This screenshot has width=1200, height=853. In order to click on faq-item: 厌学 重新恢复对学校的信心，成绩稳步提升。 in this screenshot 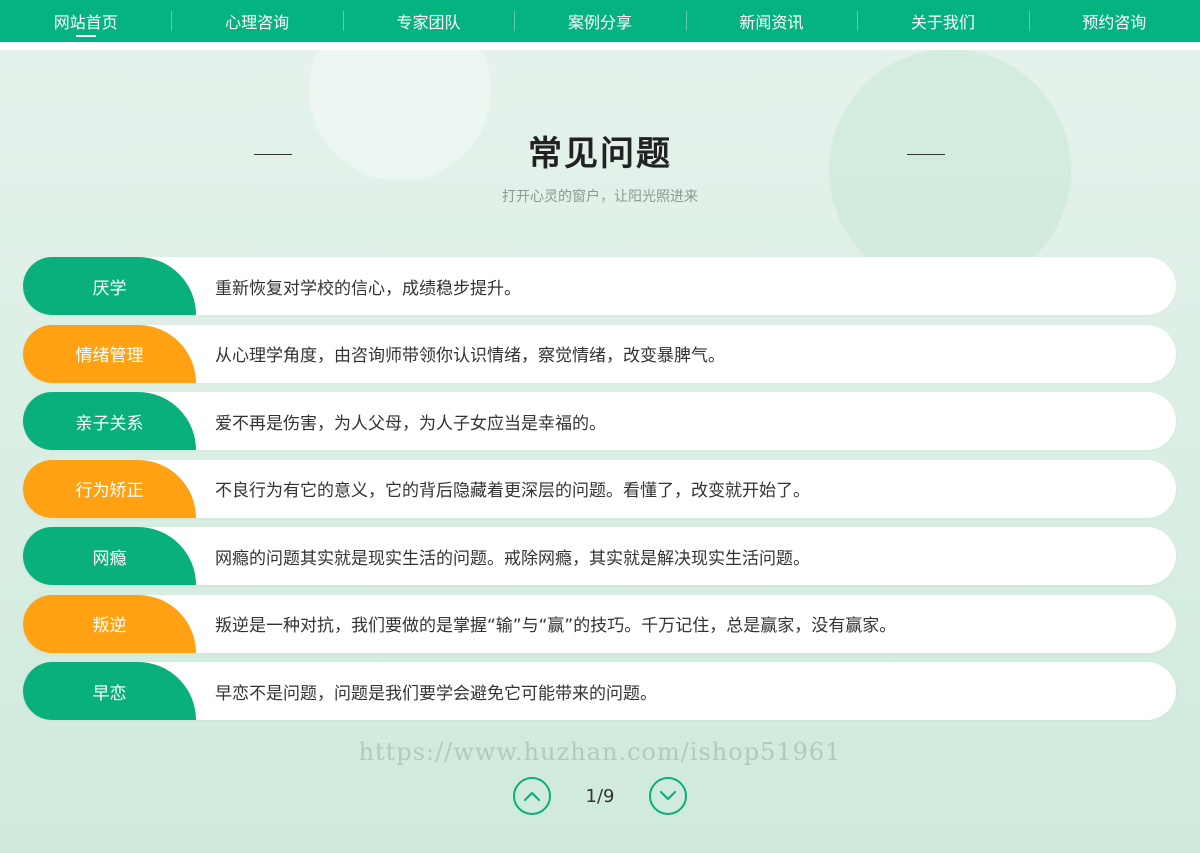, I will do `click(599, 286)`.